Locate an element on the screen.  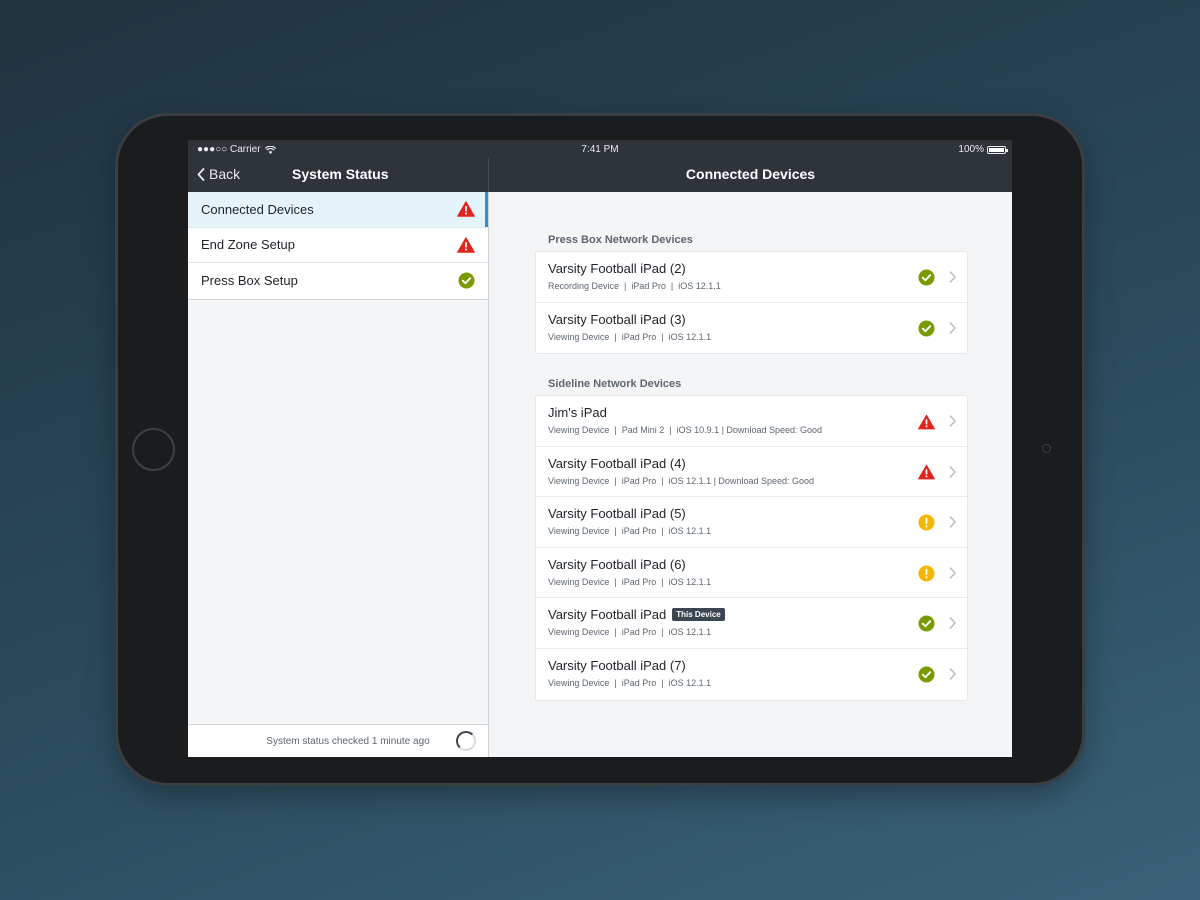
device-name: Varsity Football iPad is located at coordinates (607, 615).